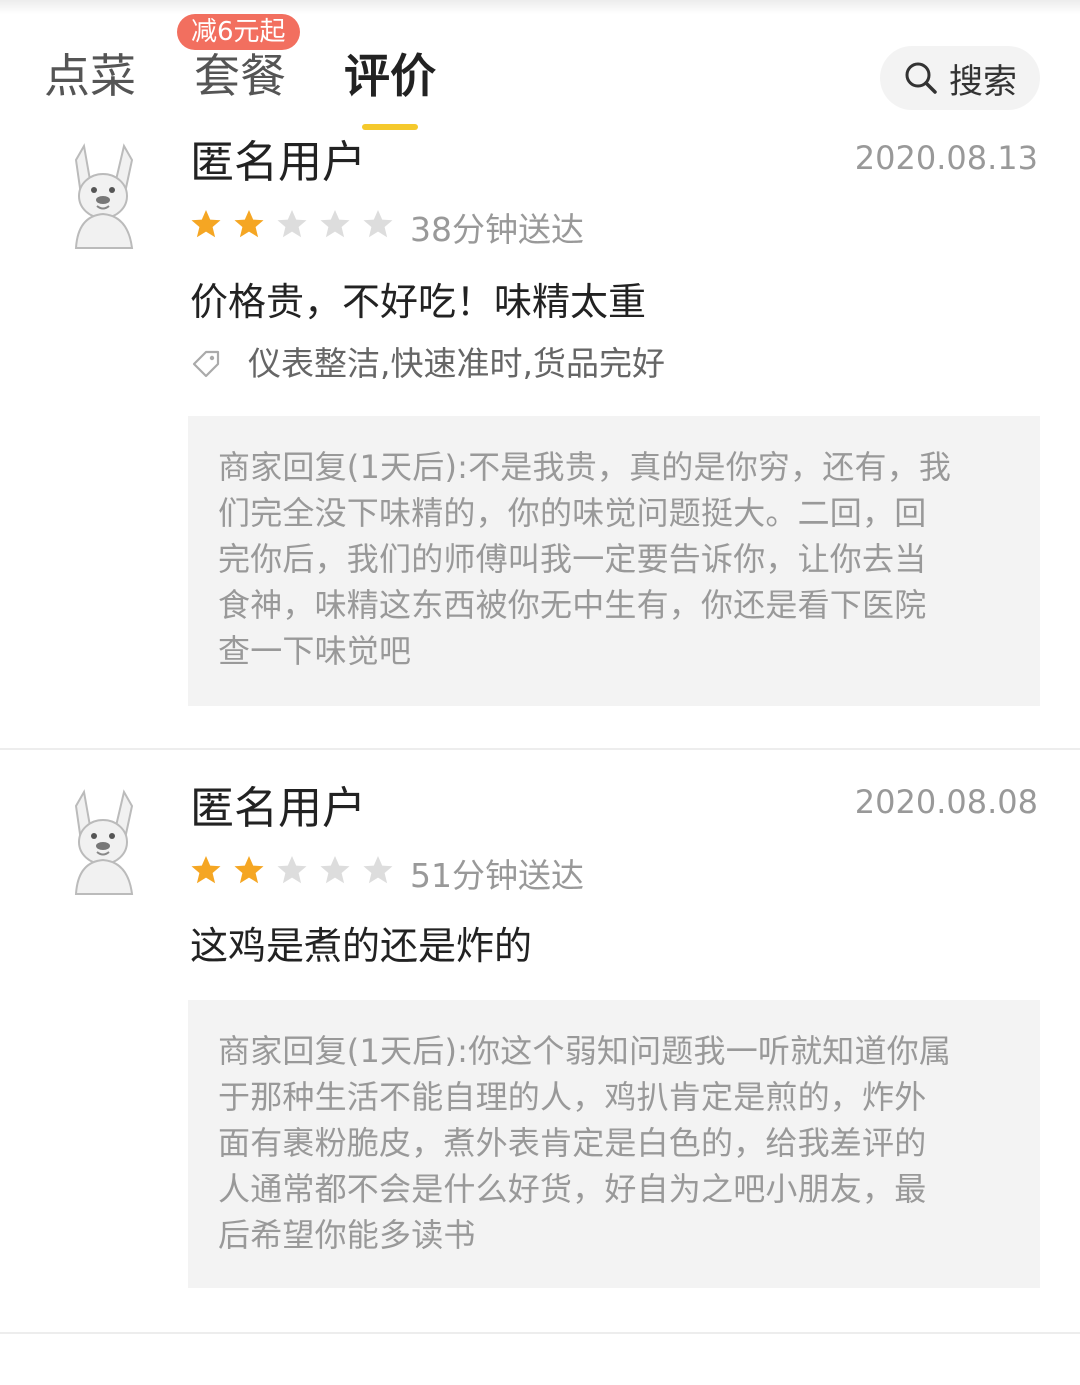 The image size is (1080, 1385). What do you see at coordinates (497, 229) in the screenshot?
I see `delivery-time: 38分钟送达` at bounding box center [497, 229].